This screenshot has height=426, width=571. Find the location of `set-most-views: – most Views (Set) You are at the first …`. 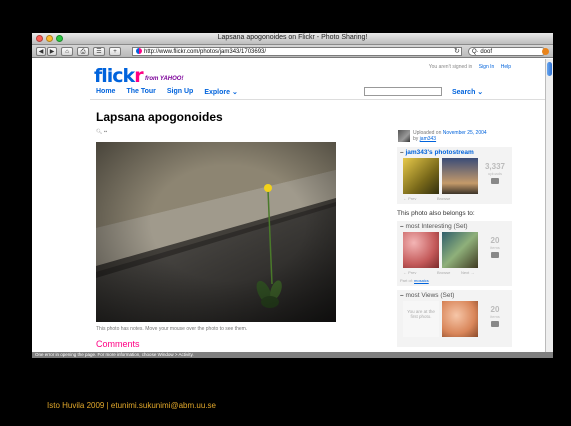

set-most-views: – most Views (Set) You are at the first … is located at coordinates (454, 318).